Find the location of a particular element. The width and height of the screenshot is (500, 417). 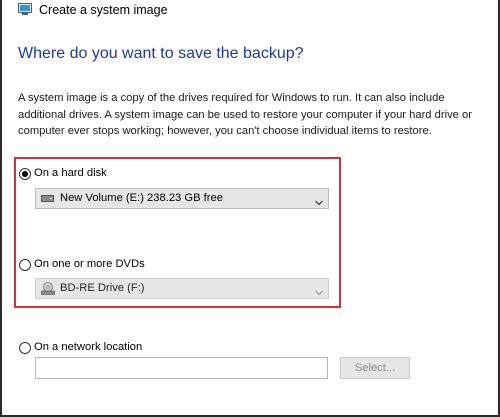

system-image-icon is located at coordinates (25, 9).